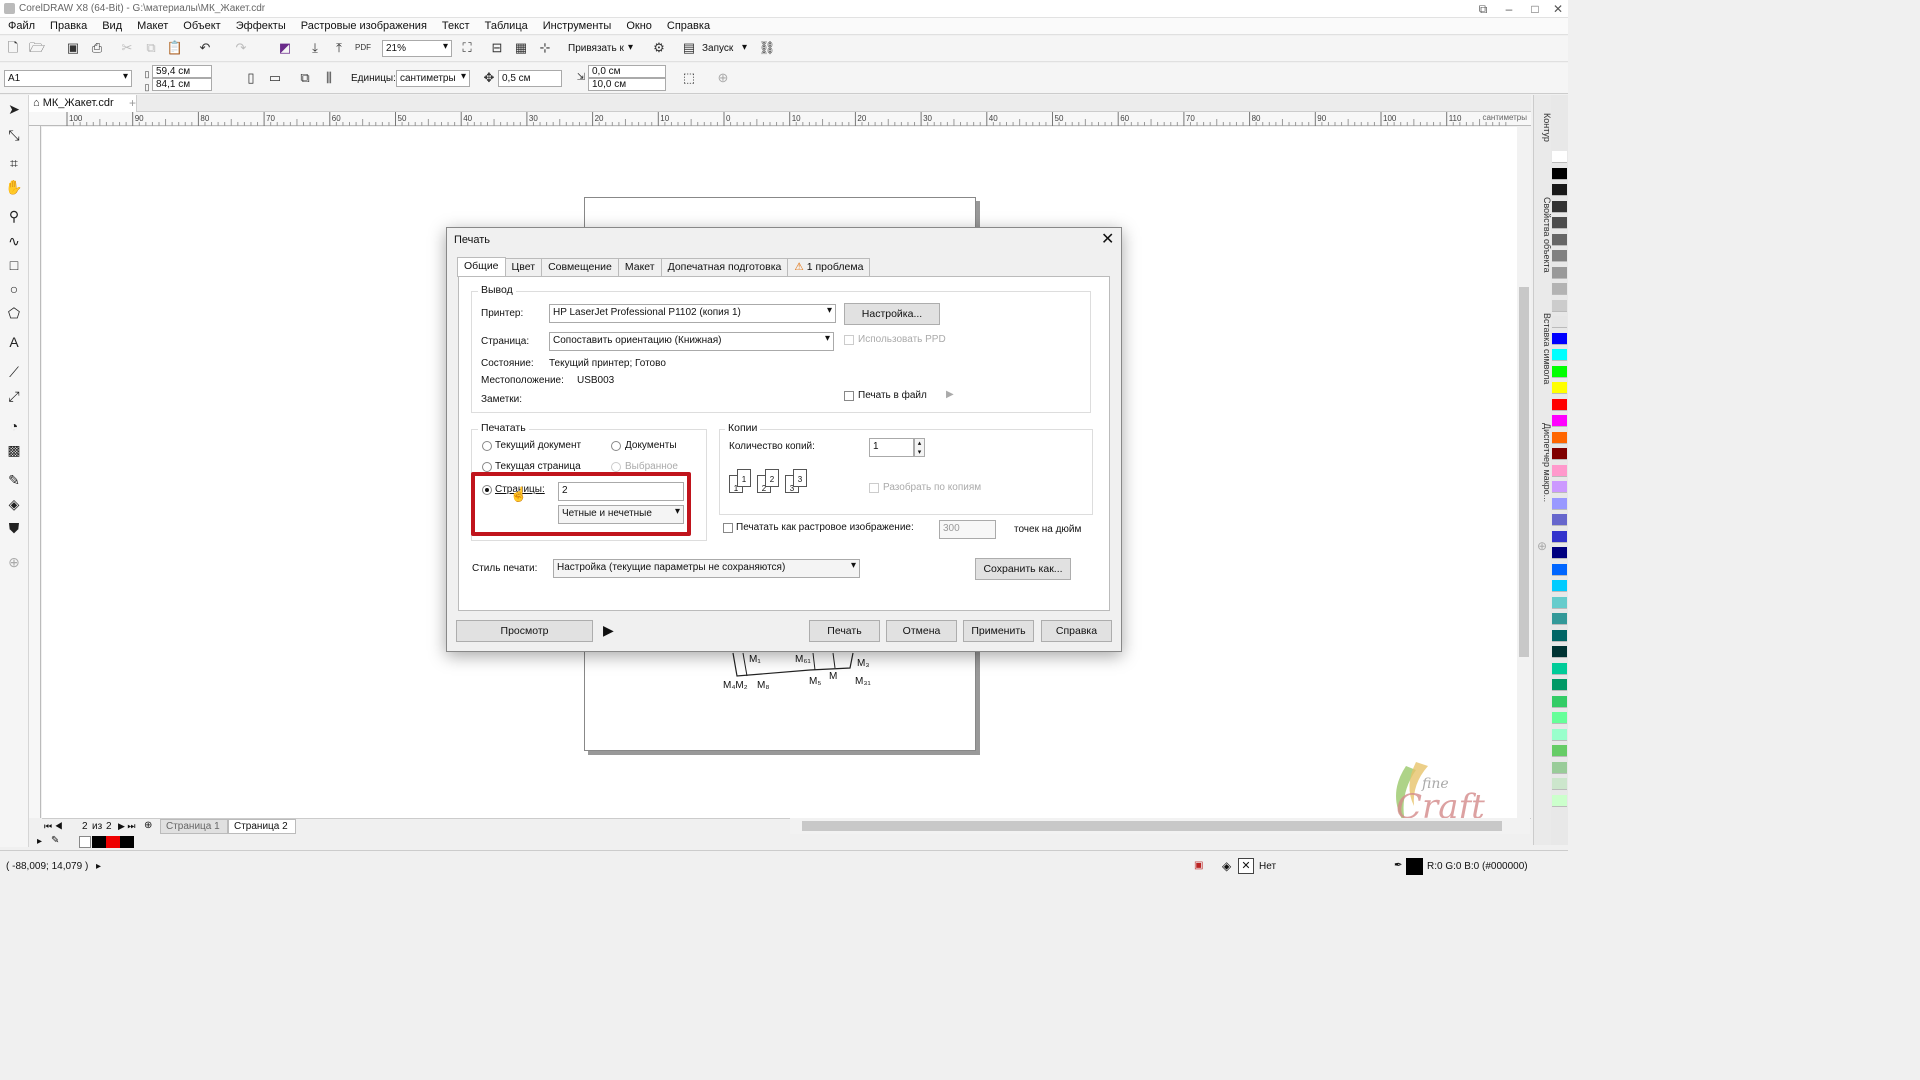 The height and width of the screenshot is (1080, 1920). What do you see at coordinates (950, 394) in the screenshot?
I see `print-to-file-arrow-icon: ▶` at bounding box center [950, 394].